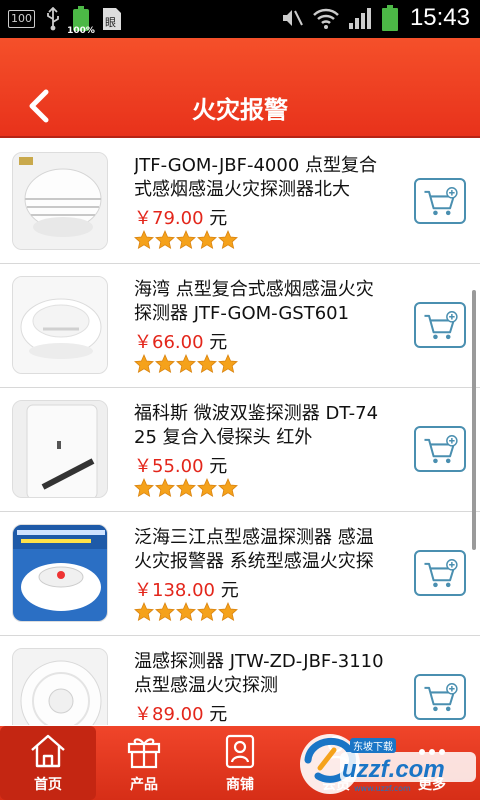  I want to click on app-header: 火灾报警, so click(240, 88).